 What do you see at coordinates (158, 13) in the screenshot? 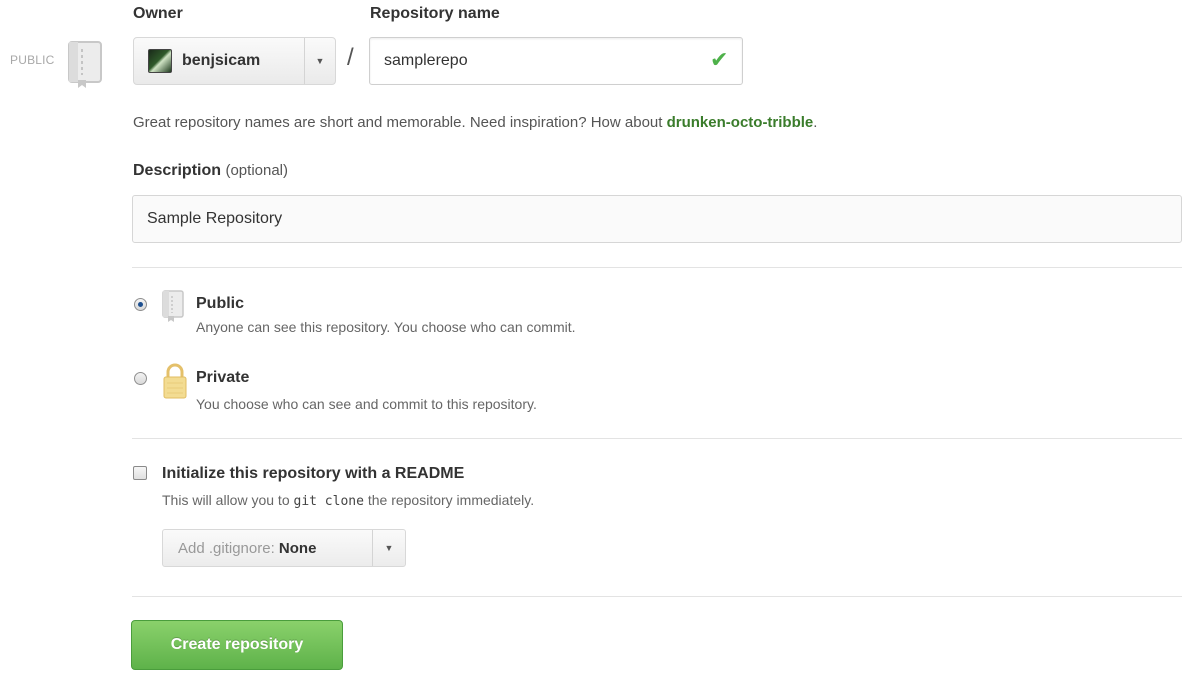
I see `owner-label: Owner` at bounding box center [158, 13].